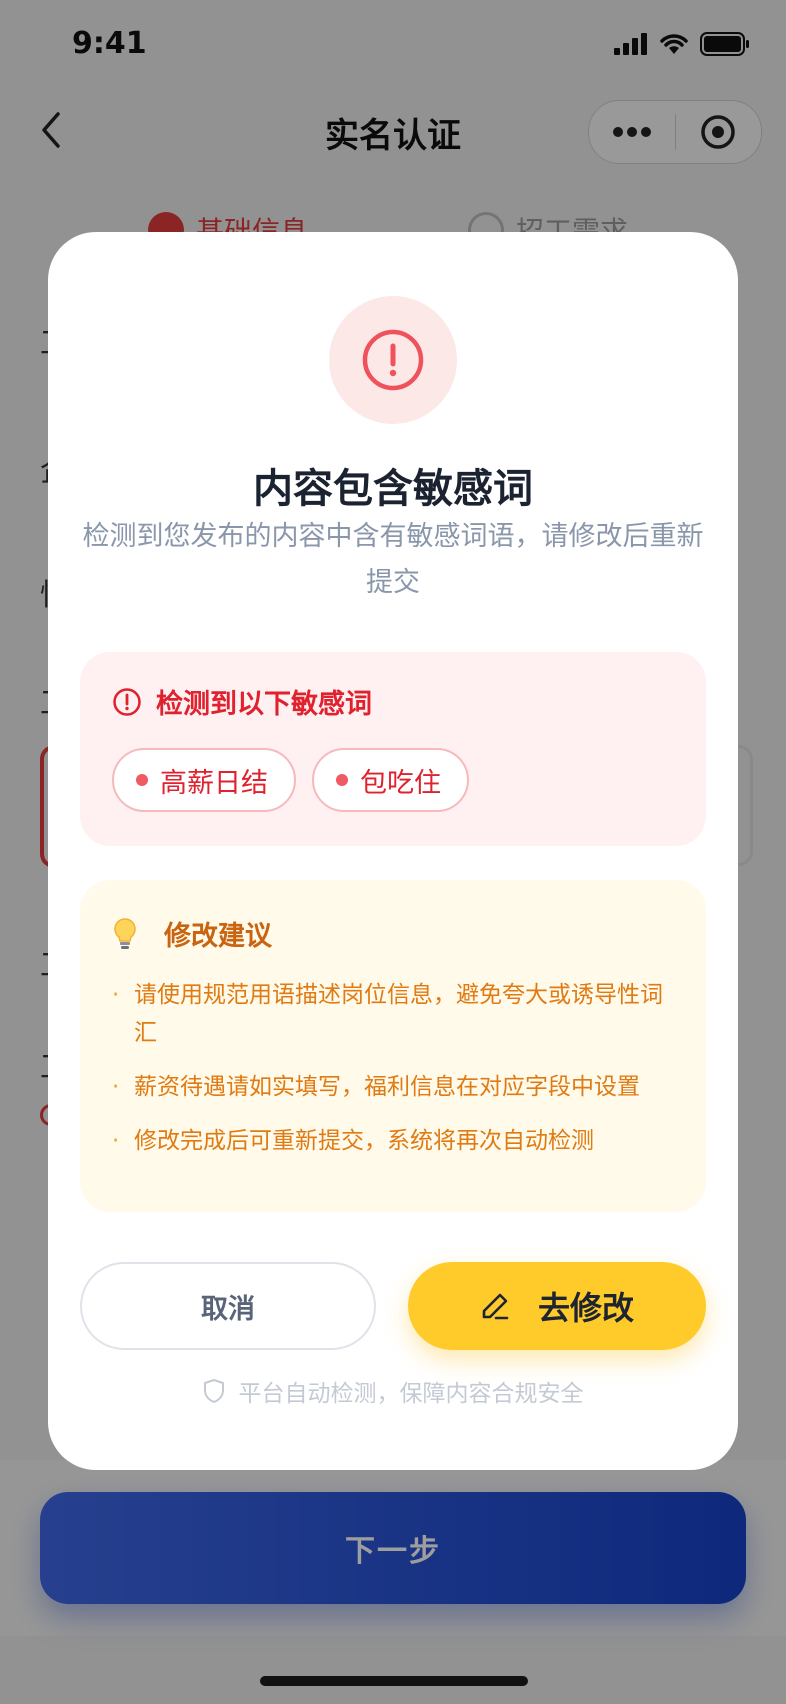 The image size is (786, 1704). I want to click on chip-label: 包吃住, so click(400, 783).